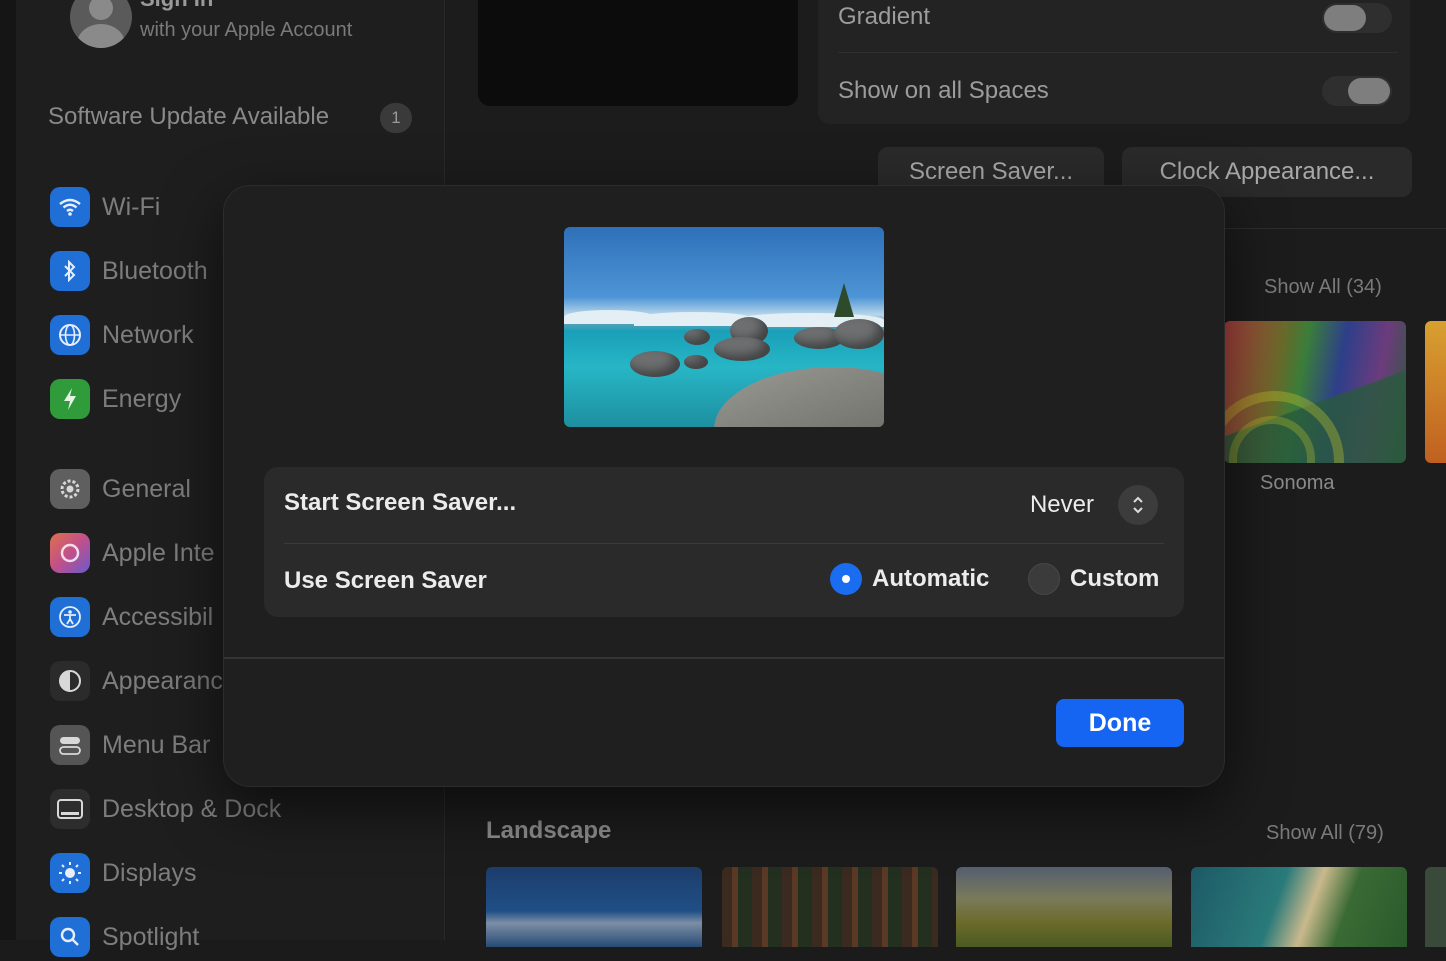 The image size is (1446, 961). I want to click on sidebar-item-label: Energy, so click(142, 399).